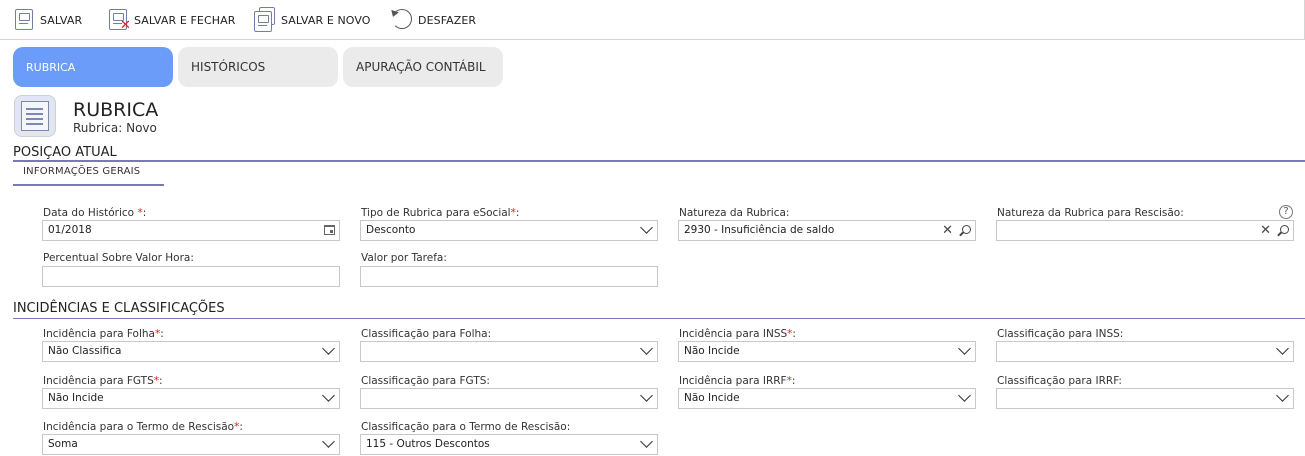  Describe the element at coordinates (759, 230) in the screenshot. I see `rubric-nature-value: 2930 - Insuficiência de saldo` at that location.